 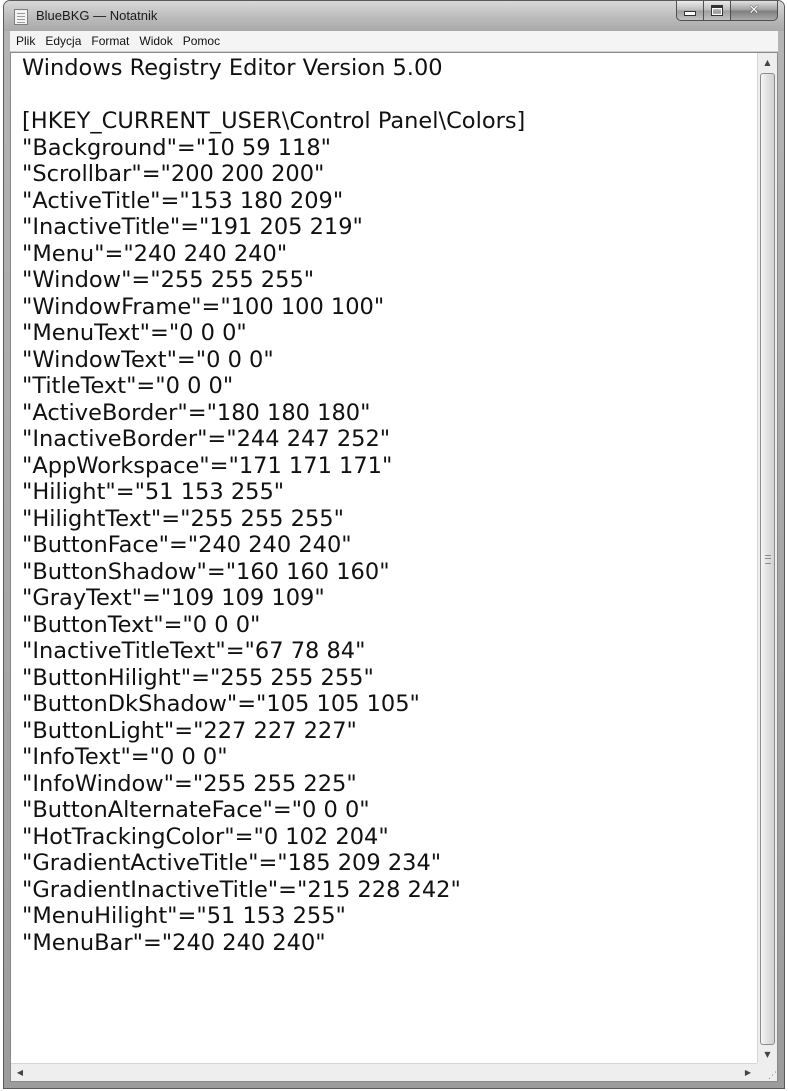 What do you see at coordinates (187, 545) in the screenshot?
I see `editor-line: "ButtonFace"="240 240 240"` at bounding box center [187, 545].